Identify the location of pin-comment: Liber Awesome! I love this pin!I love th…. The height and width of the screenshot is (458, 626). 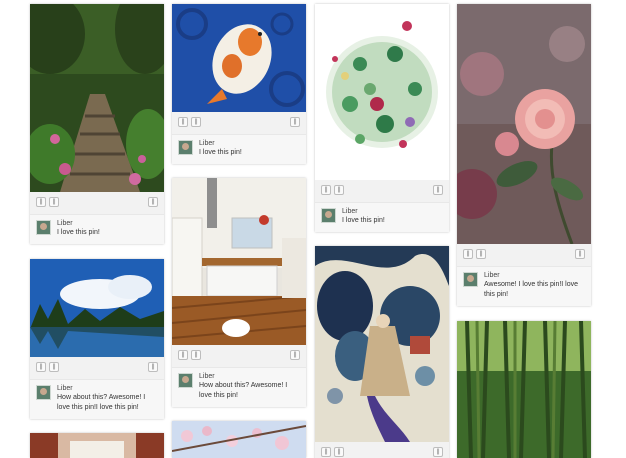
(524, 286).